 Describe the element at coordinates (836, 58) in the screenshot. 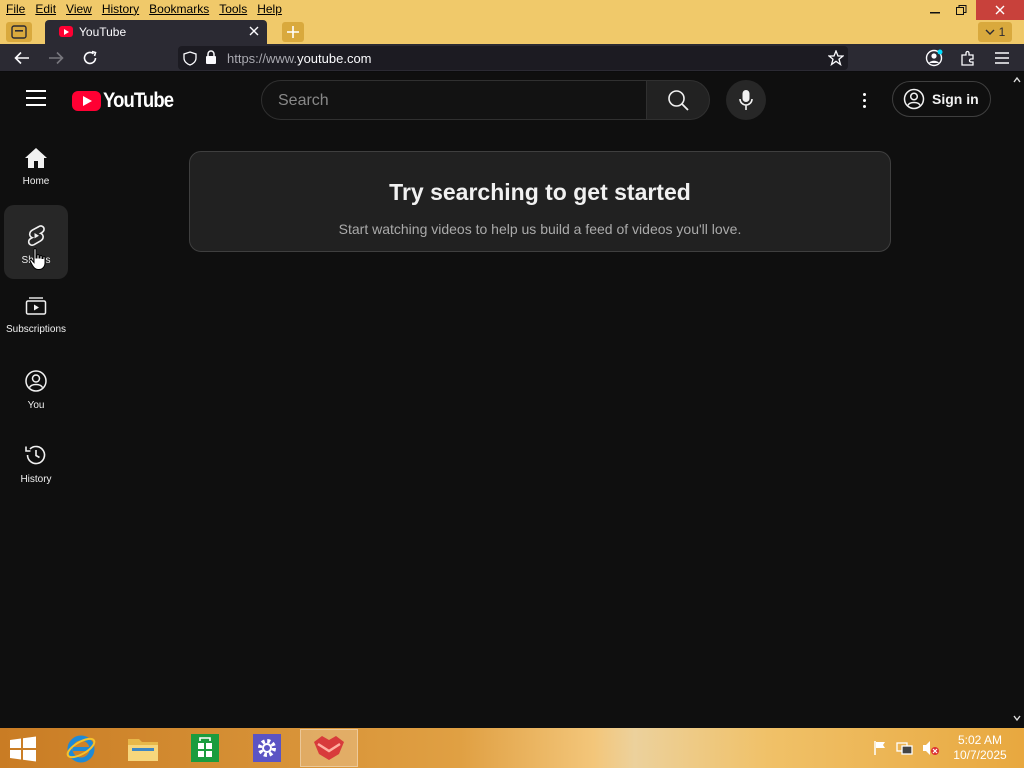

I see `bookmark-star-icon` at that location.